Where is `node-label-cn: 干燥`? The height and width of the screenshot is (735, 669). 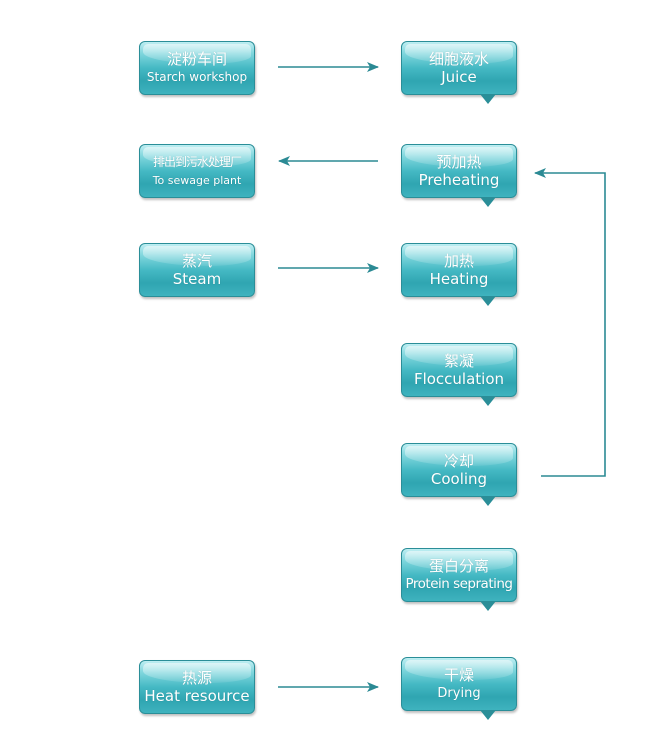
node-label-cn: 干燥 is located at coordinates (458, 674).